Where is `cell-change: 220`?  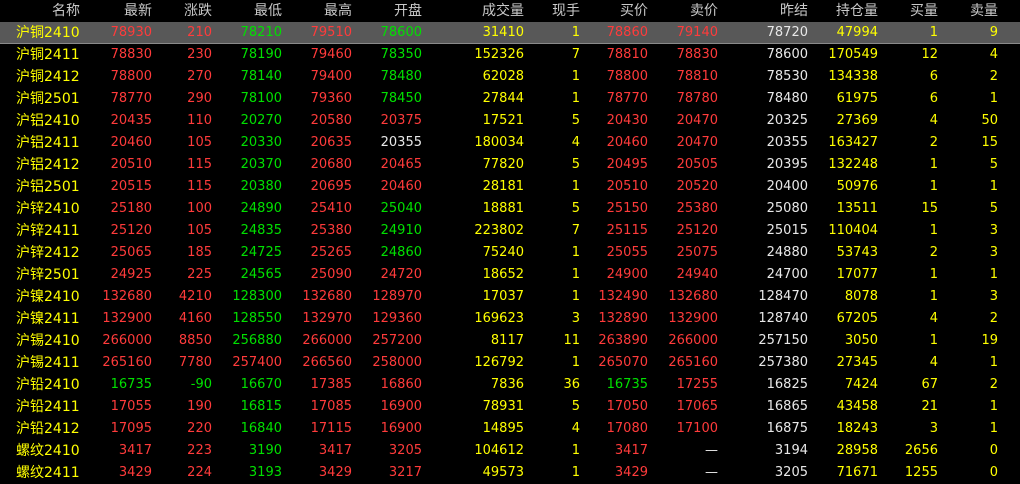 cell-change: 220 is located at coordinates (199, 428).